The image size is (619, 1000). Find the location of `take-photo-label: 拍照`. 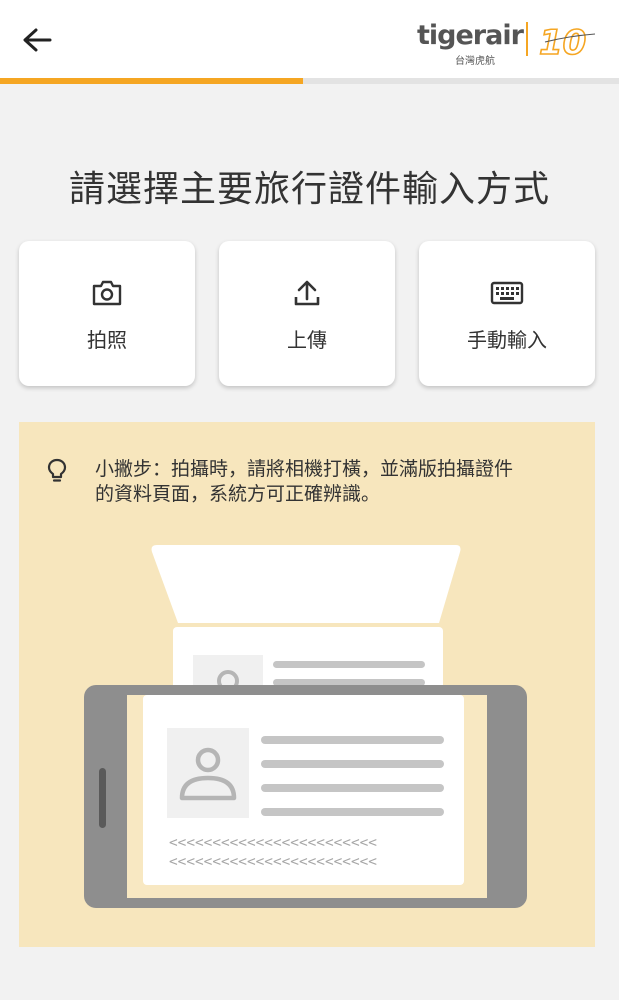

take-photo-label: 拍照 is located at coordinates (107, 340).